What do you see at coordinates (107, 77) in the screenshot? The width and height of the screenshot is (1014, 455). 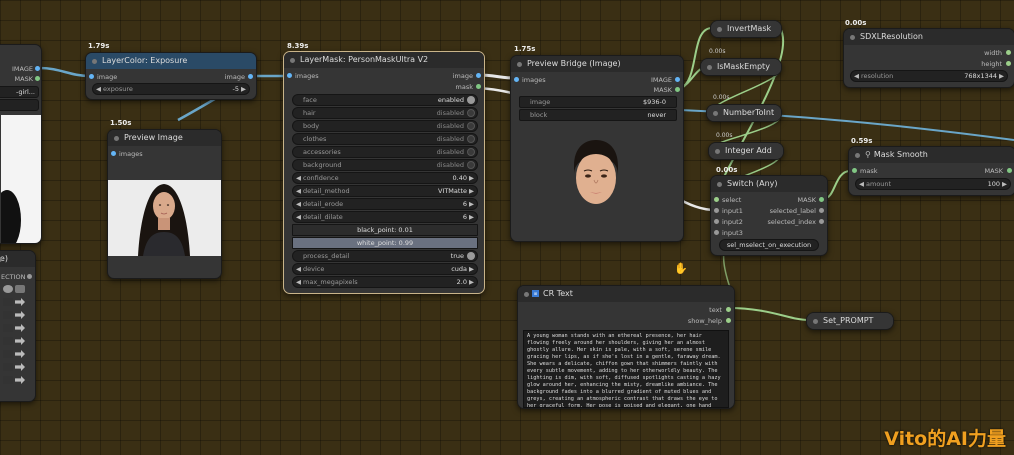 I see `exposure-input-image-label: image` at bounding box center [107, 77].